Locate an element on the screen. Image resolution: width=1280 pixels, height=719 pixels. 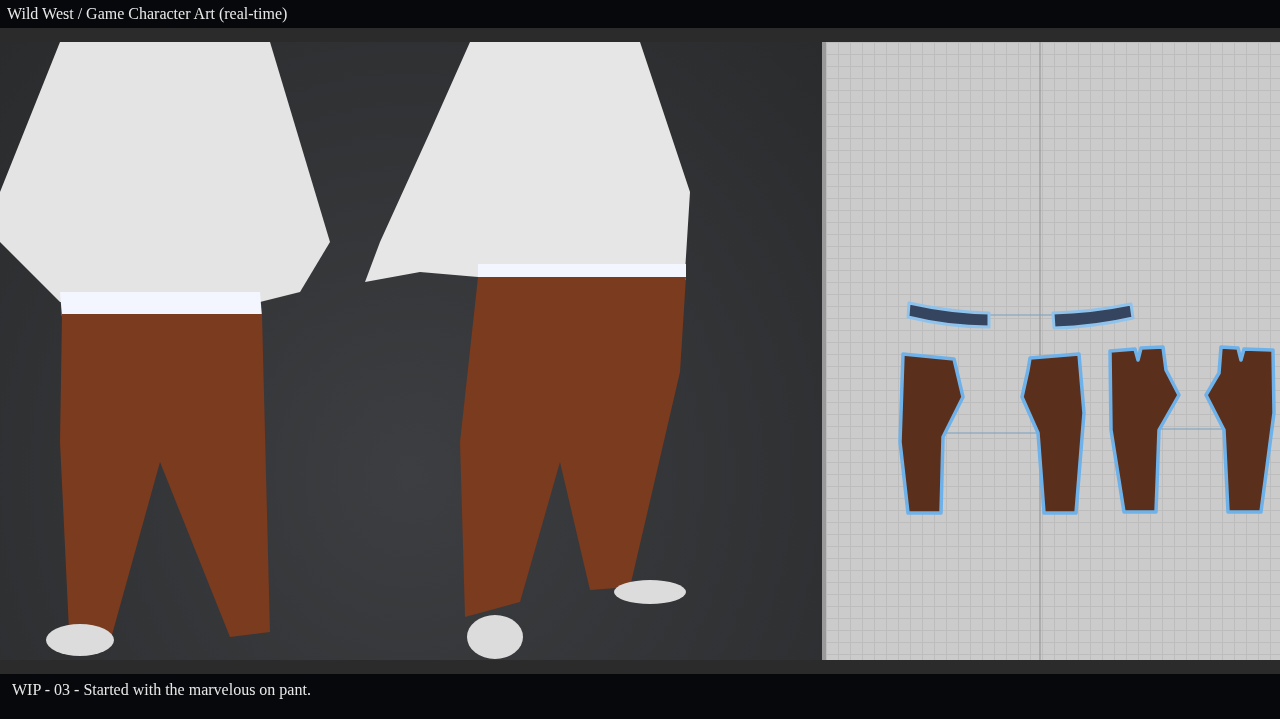
page-title: Wild West / Game Character Art (real-time) is located at coordinates (147, 14).